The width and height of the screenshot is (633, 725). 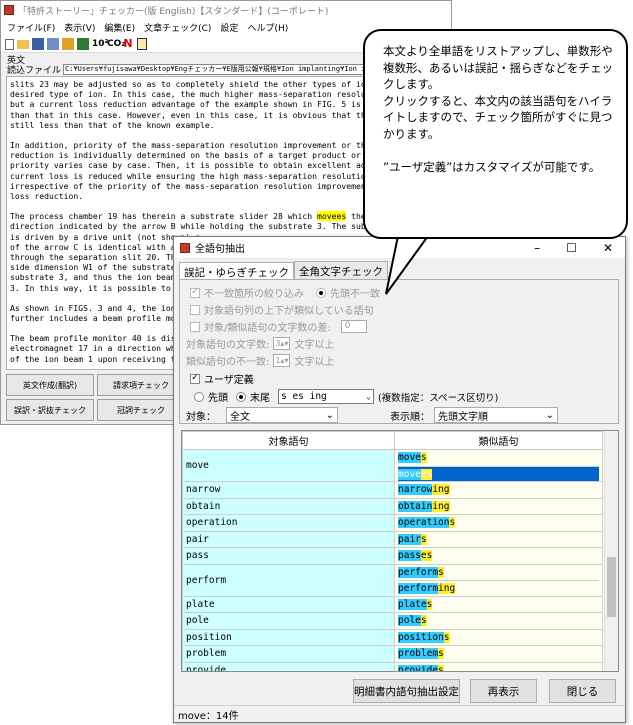 I want to click on similar-word-cell: passes, so click(x=498, y=556).